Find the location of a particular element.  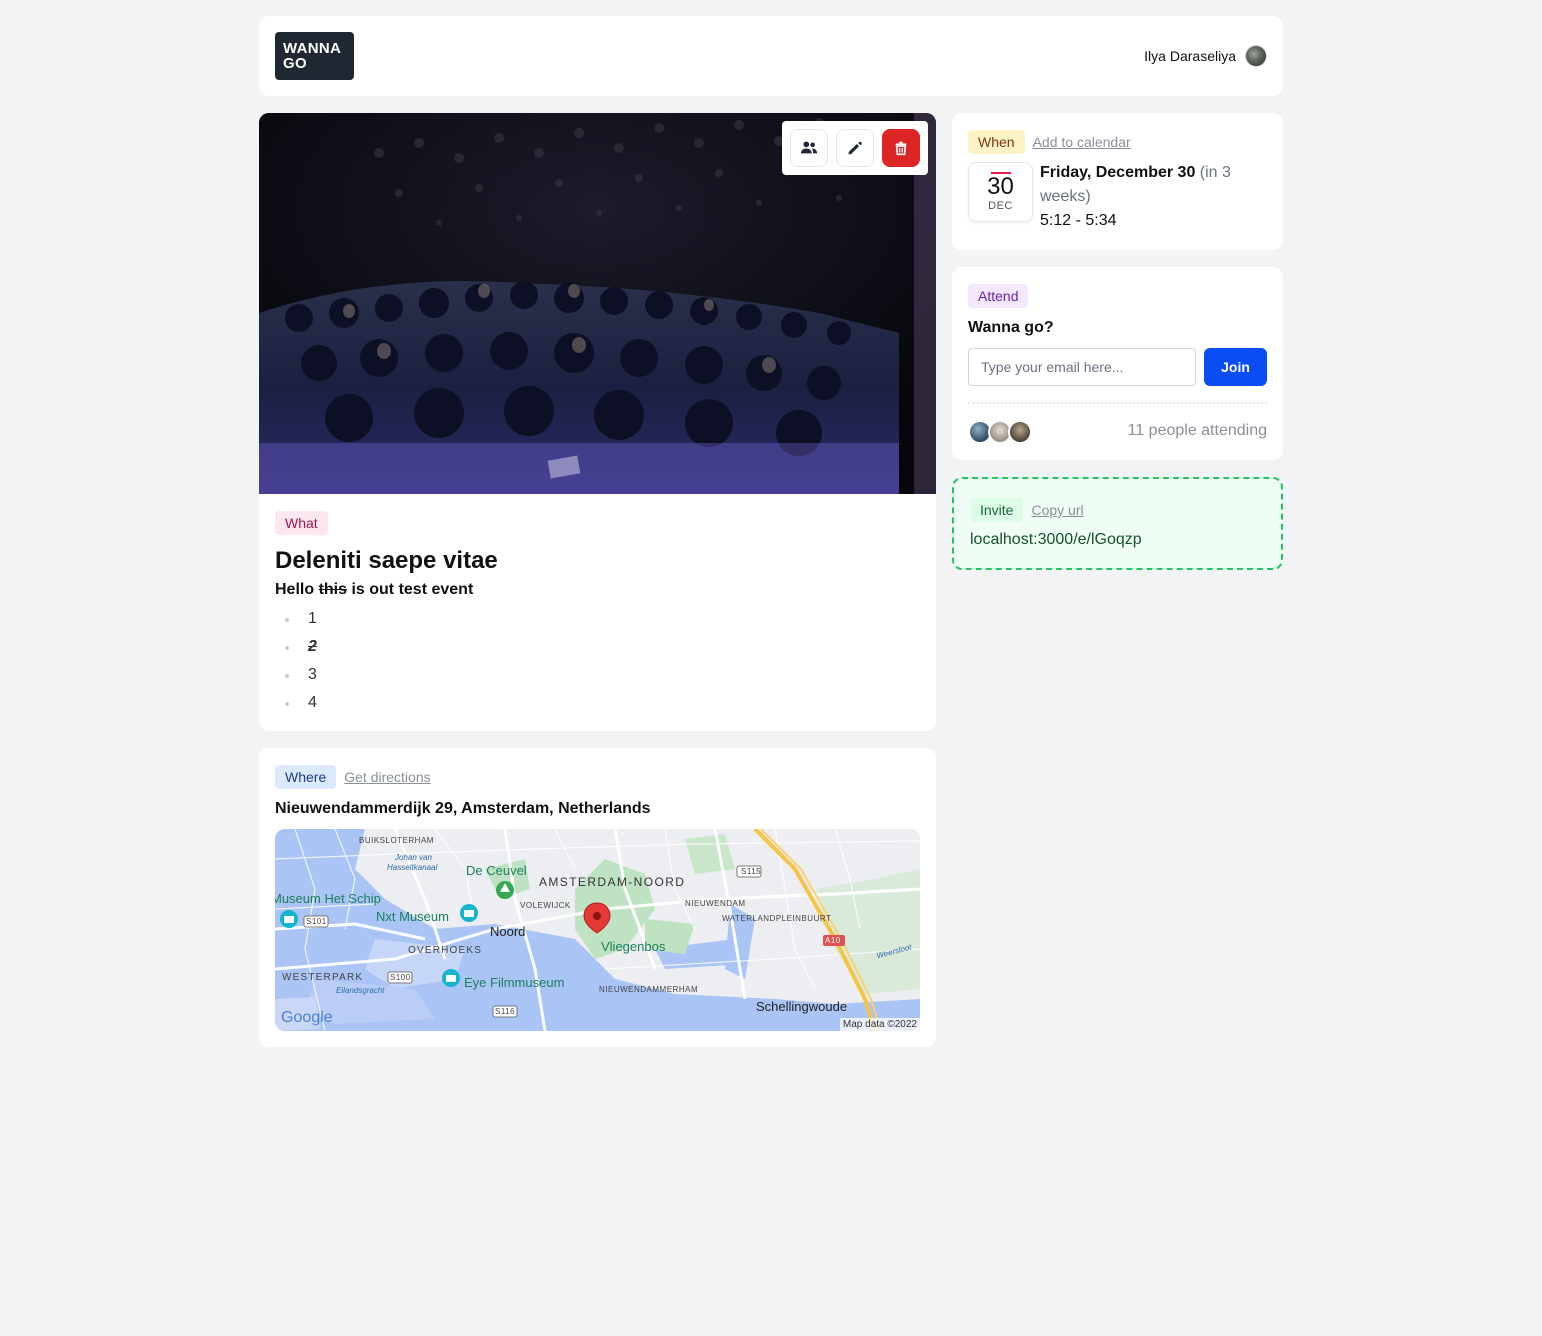

attendee-avatars is located at coordinates (1000, 432).